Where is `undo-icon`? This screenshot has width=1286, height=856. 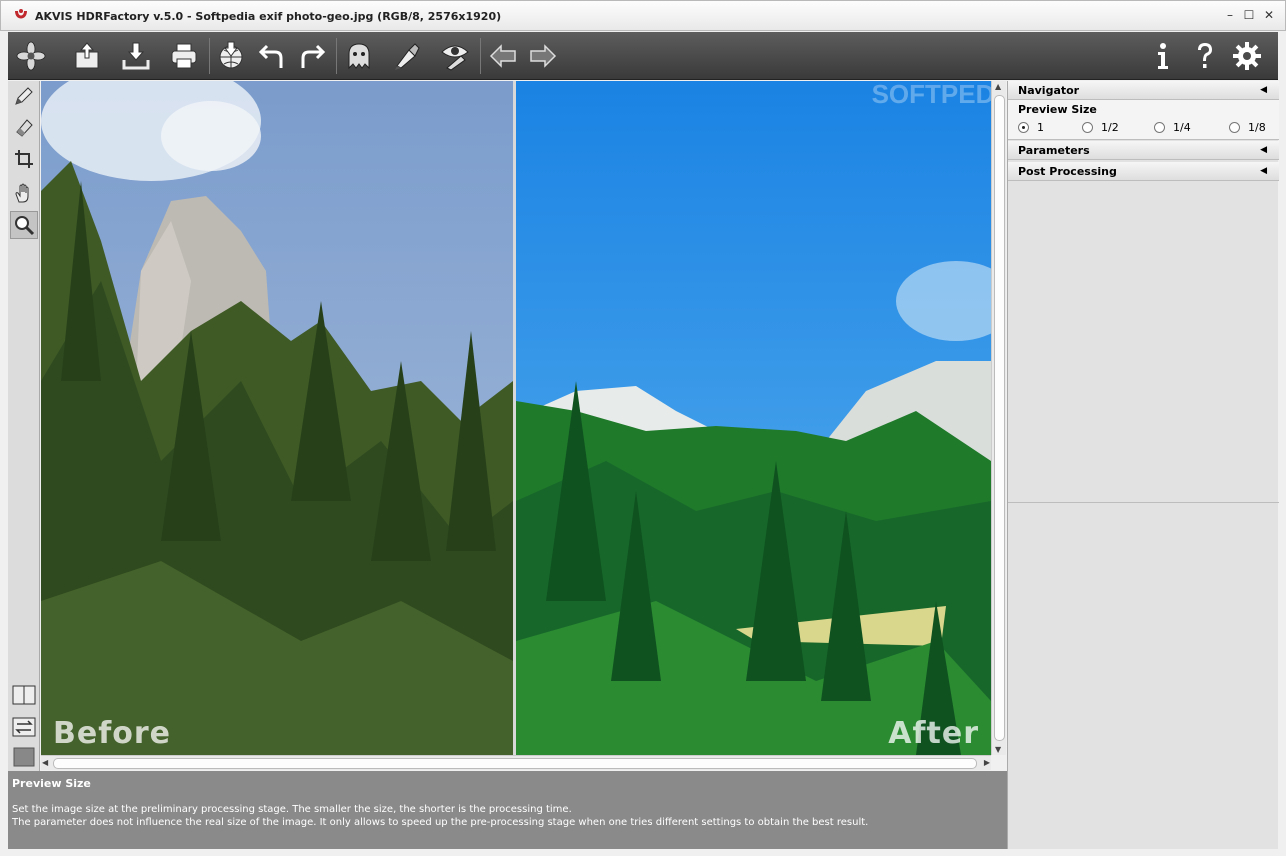 undo-icon is located at coordinates (273, 56).